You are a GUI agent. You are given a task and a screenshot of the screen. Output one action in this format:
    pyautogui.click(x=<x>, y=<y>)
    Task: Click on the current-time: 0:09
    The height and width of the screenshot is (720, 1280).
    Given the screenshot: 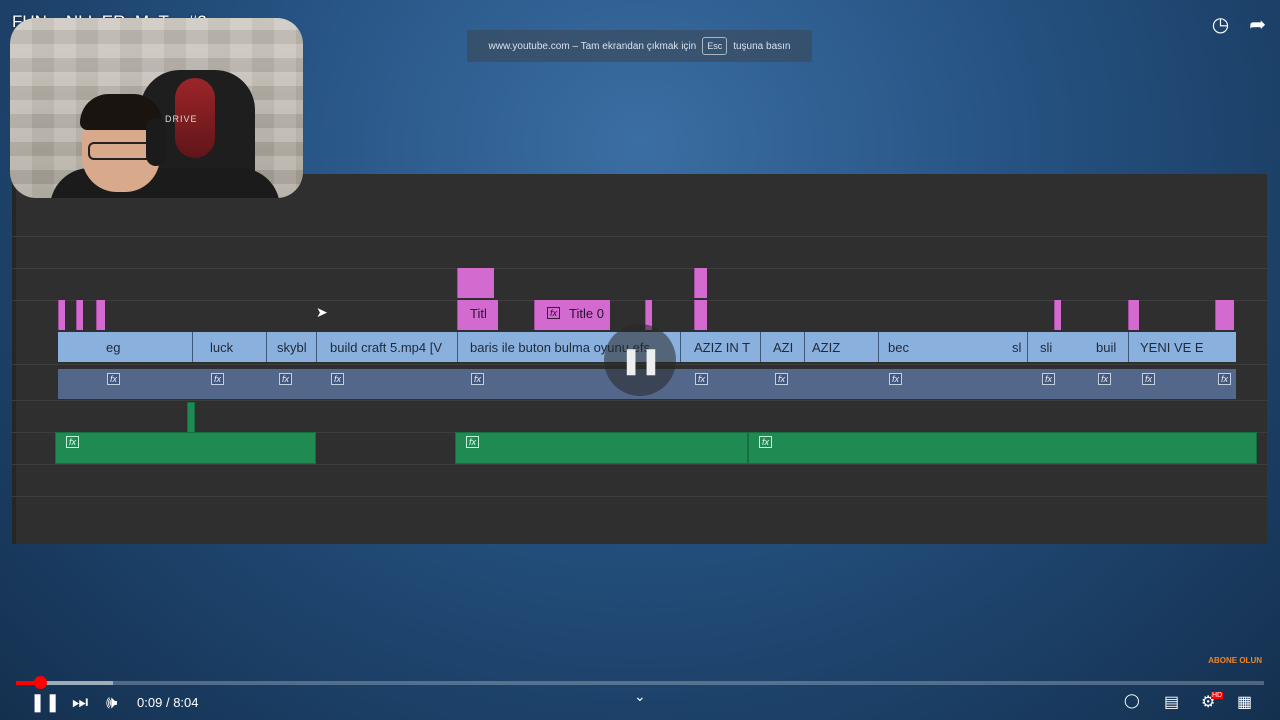 What is the action you would take?
    pyautogui.click(x=150, y=702)
    